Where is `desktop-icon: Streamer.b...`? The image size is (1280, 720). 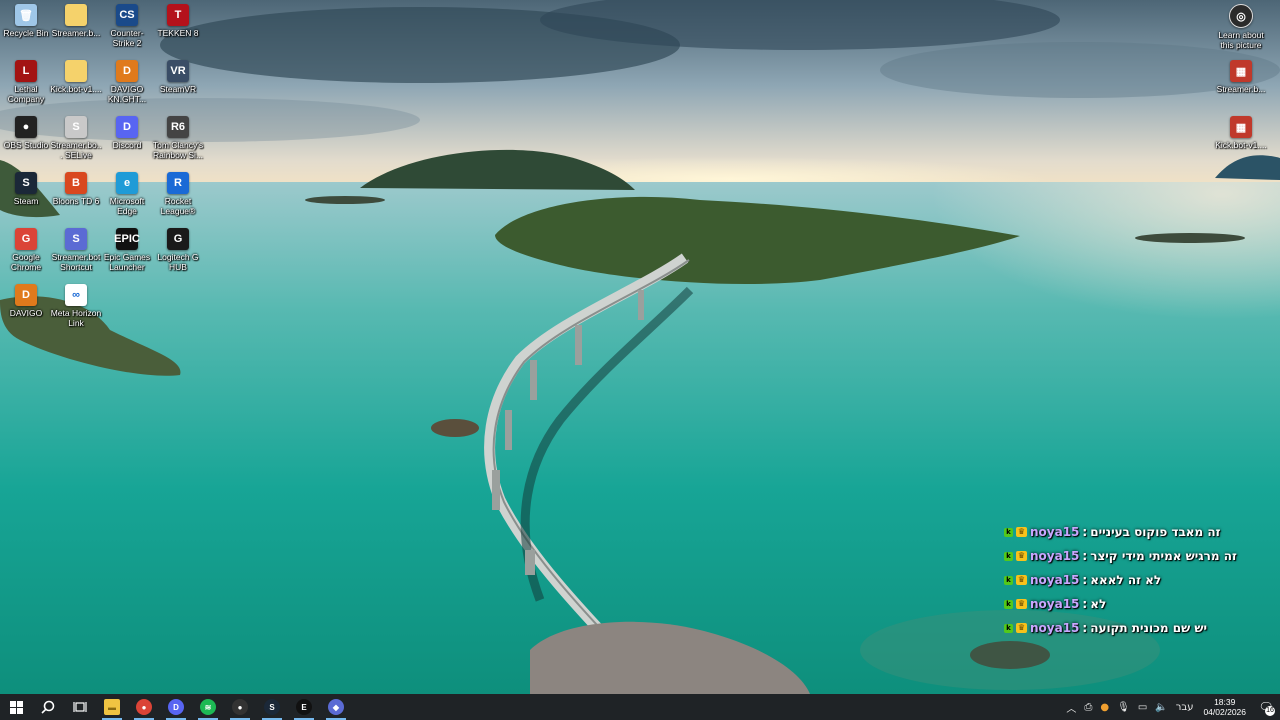
desktop-icon: Streamer.b... is located at coordinates (76, 21).